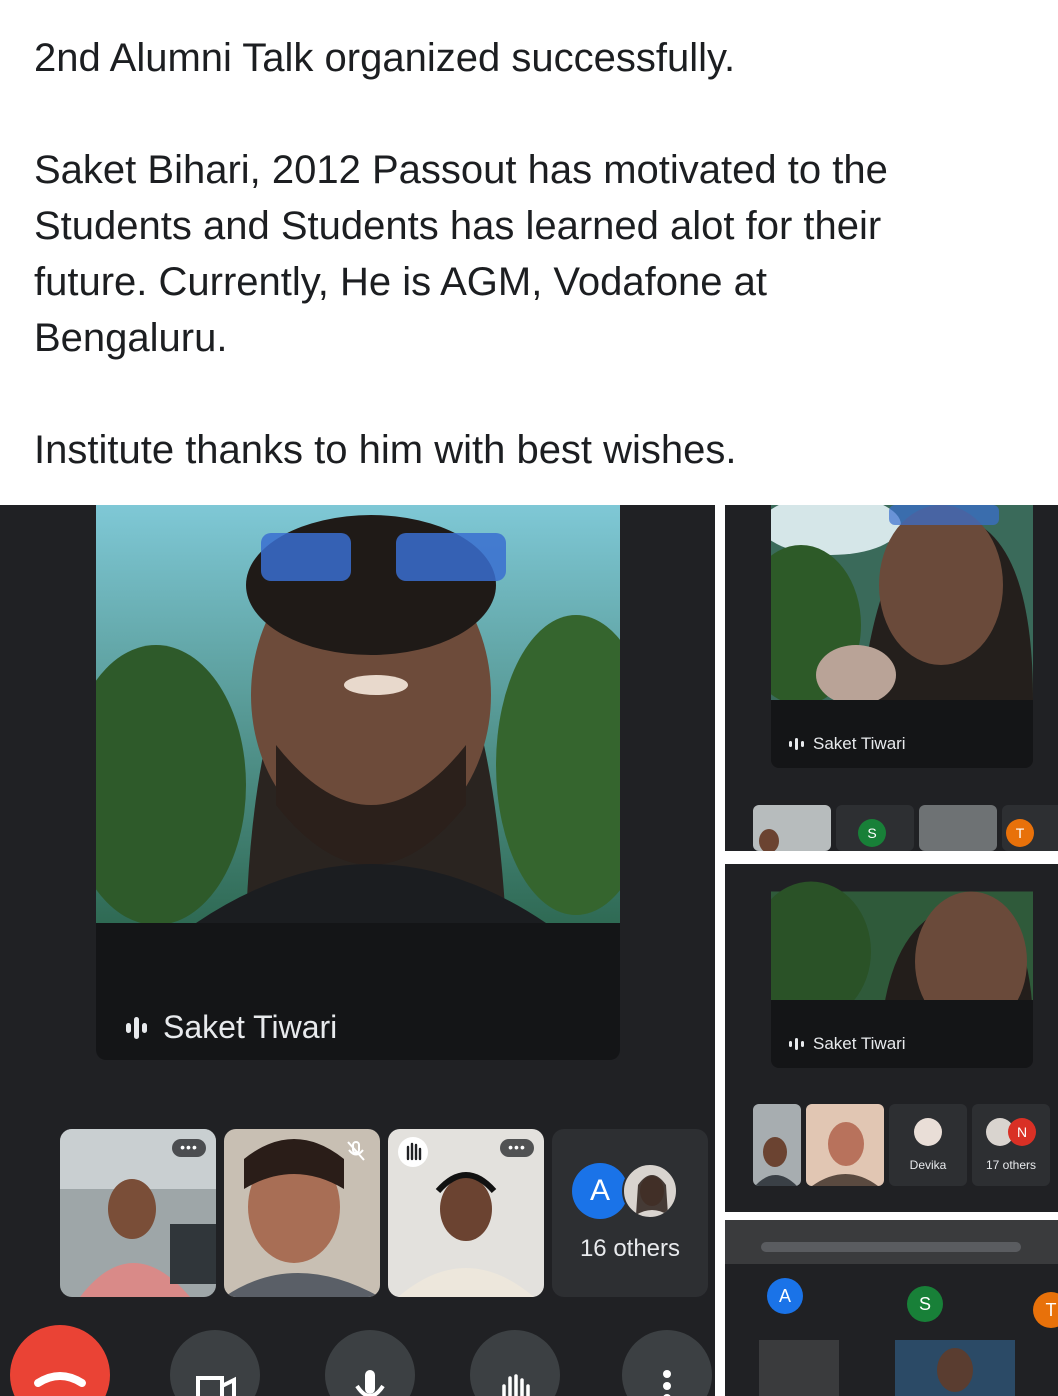 Image resolution: width=1058 pixels, height=1396 pixels. What do you see at coordinates (370, 1383) in the screenshot?
I see `microphone-icon` at bounding box center [370, 1383].